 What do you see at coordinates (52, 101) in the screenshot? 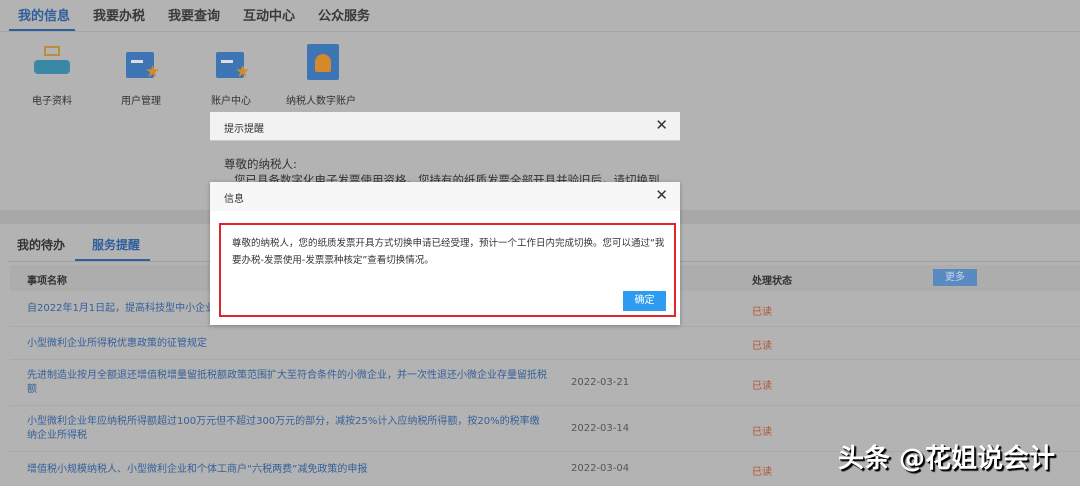
I see `shortcut-label: 电子资料` at bounding box center [52, 101].